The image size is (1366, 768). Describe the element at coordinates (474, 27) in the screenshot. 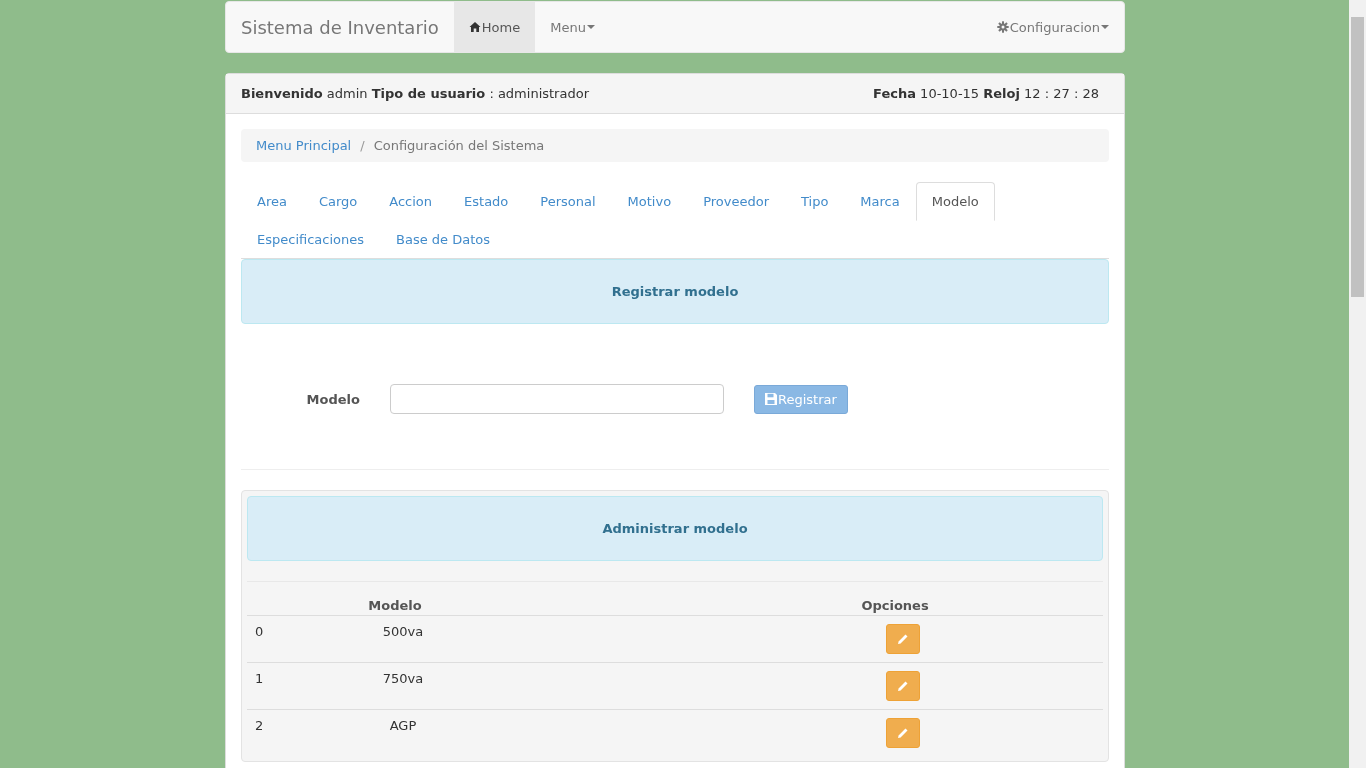

I see `home-icon` at that location.